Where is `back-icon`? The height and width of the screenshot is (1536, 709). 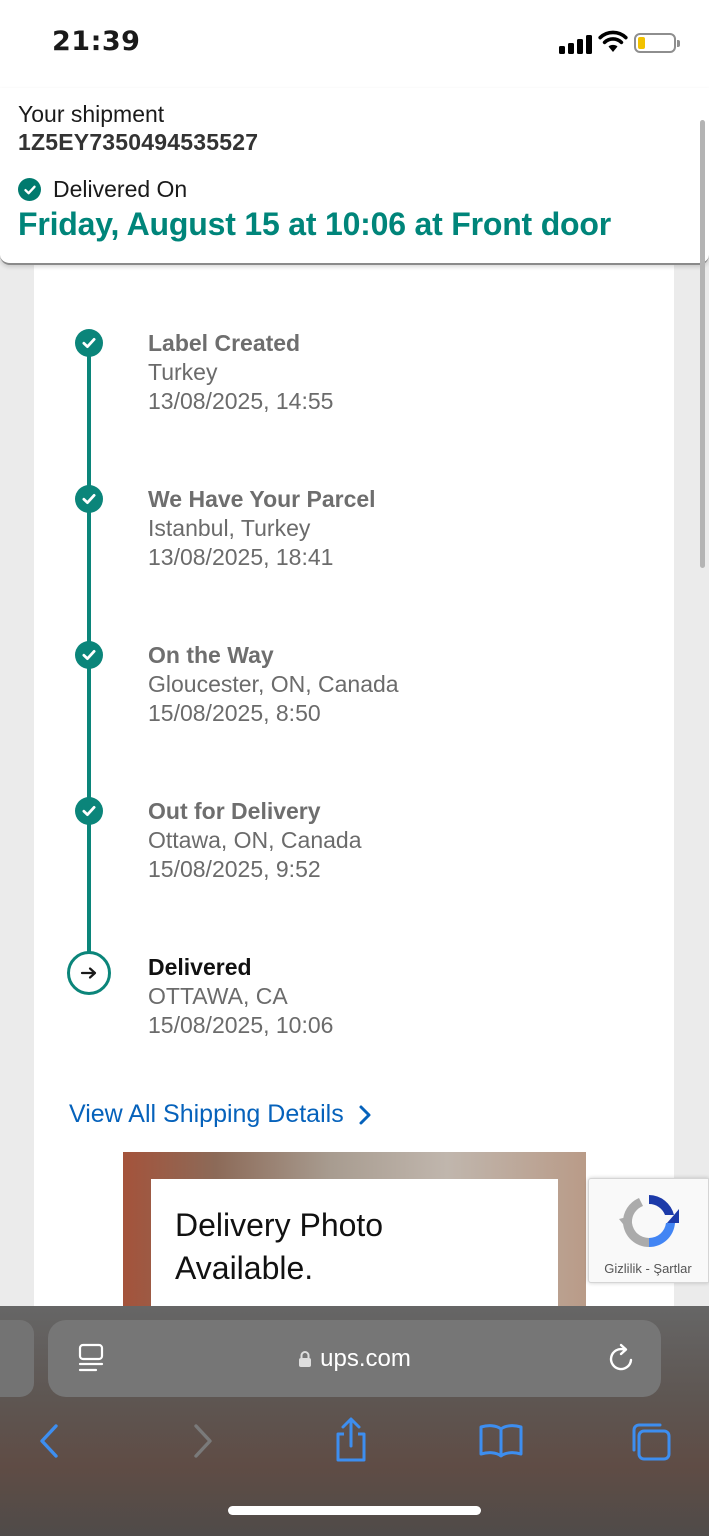
back-icon is located at coordinates (49, 1441).